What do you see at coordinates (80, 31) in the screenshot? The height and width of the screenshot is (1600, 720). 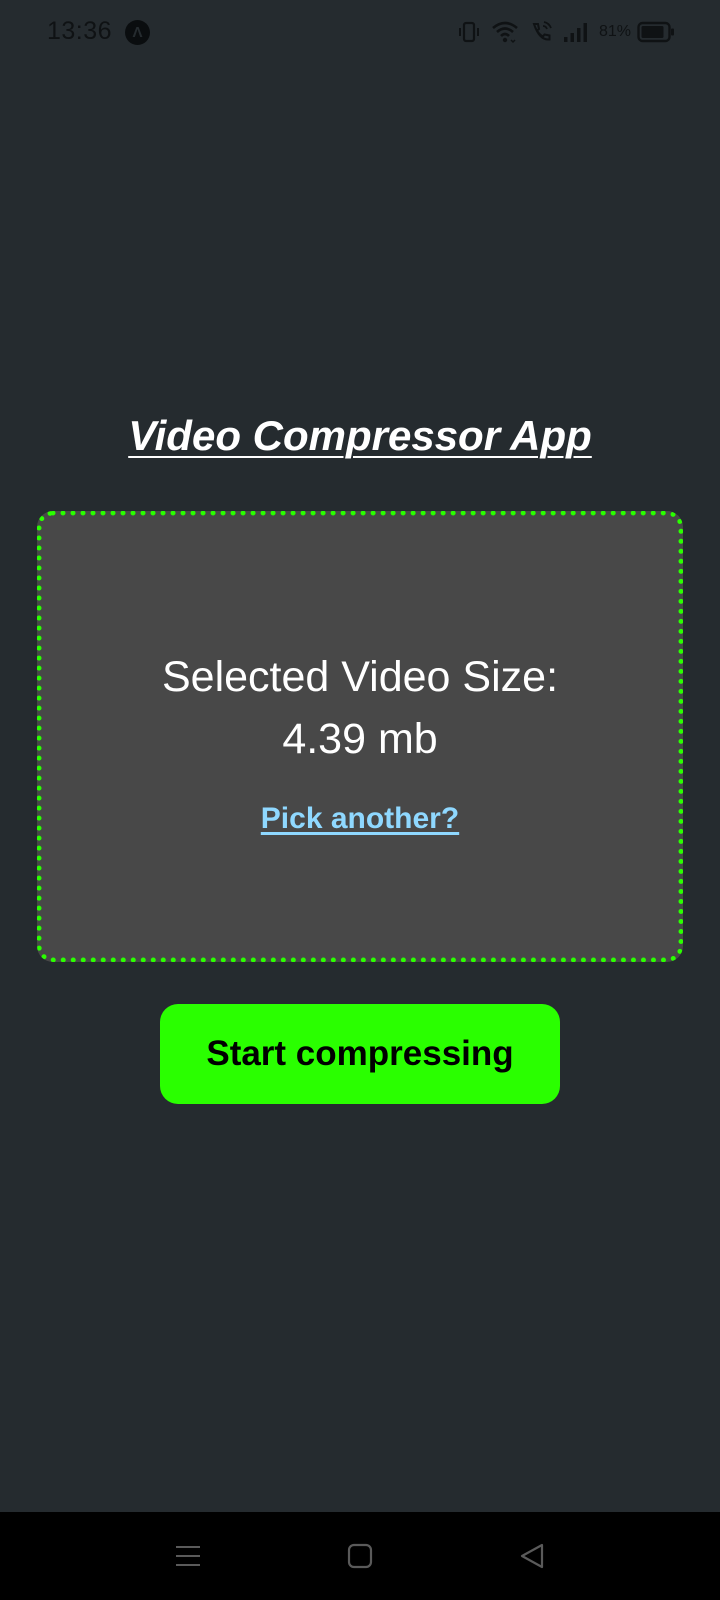 I see `status-time: 13:36` at bounding box center [80, 31].